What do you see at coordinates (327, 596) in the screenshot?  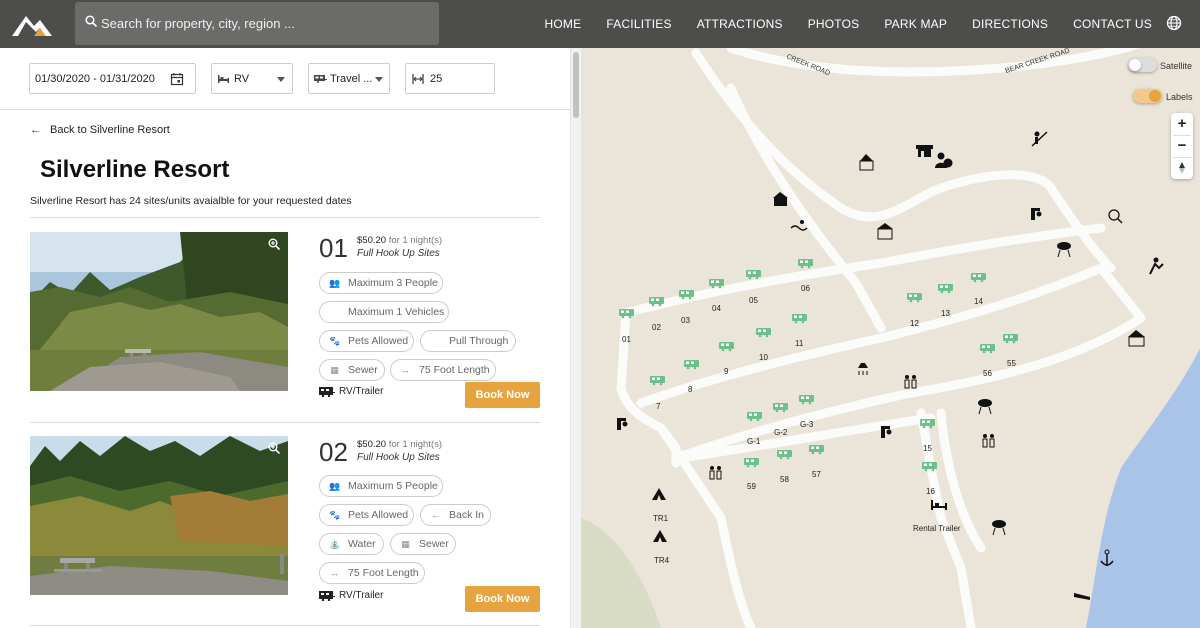 I see `rv-icon` at bounding box center [327, 596].